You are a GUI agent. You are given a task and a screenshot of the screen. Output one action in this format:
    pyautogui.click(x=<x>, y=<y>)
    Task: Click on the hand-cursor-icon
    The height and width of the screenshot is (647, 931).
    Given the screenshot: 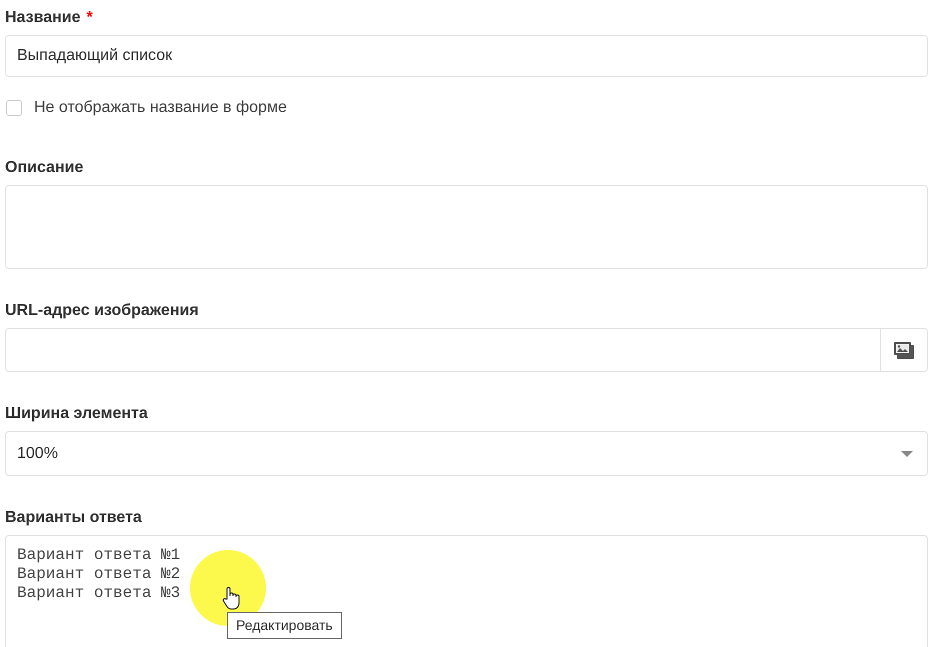 What is the action you would take?
    pyautogui.click(x=231, y=598)
    